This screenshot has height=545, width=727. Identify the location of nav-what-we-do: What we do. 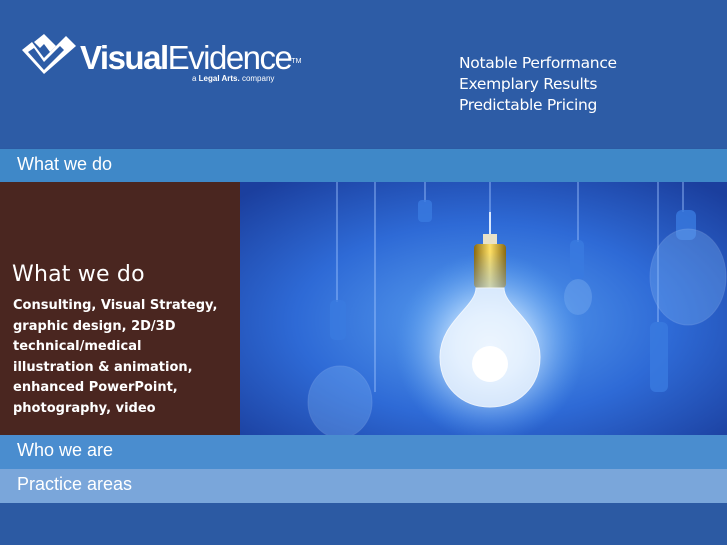
(363, 165).